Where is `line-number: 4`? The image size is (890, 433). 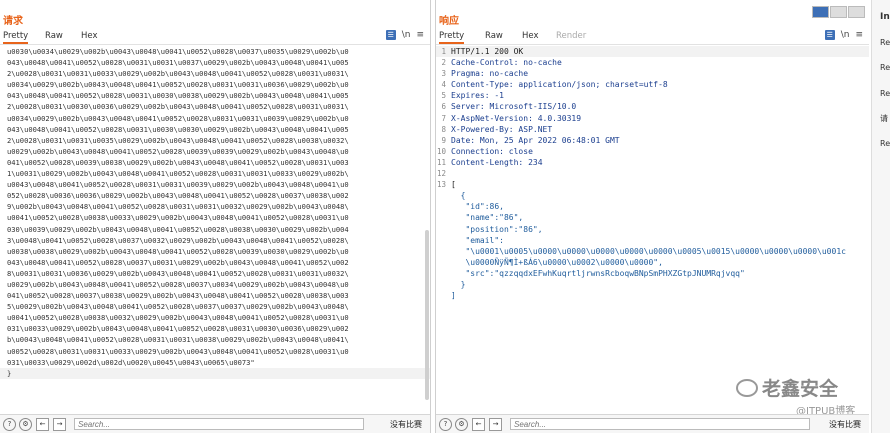 line-number: 4 is located at coordinates (443, 85).